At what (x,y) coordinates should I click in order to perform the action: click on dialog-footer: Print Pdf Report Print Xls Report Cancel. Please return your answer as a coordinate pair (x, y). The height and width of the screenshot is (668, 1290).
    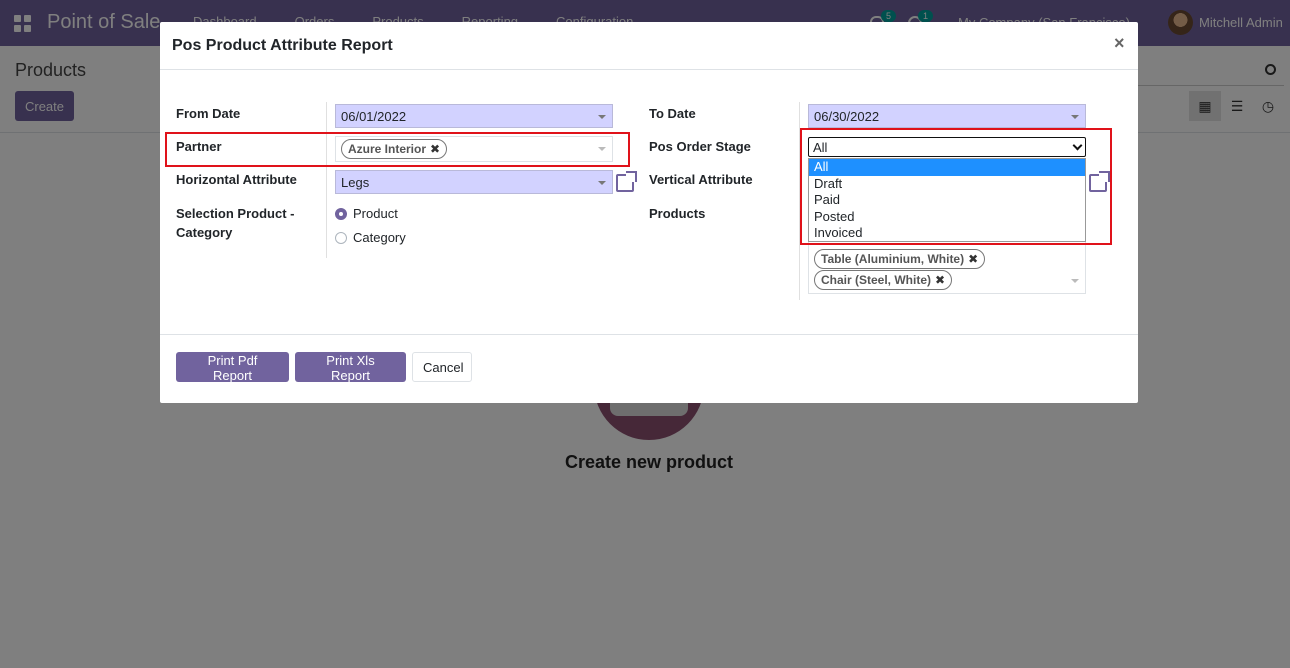
    Looking at the image, I should click on (649, 368).